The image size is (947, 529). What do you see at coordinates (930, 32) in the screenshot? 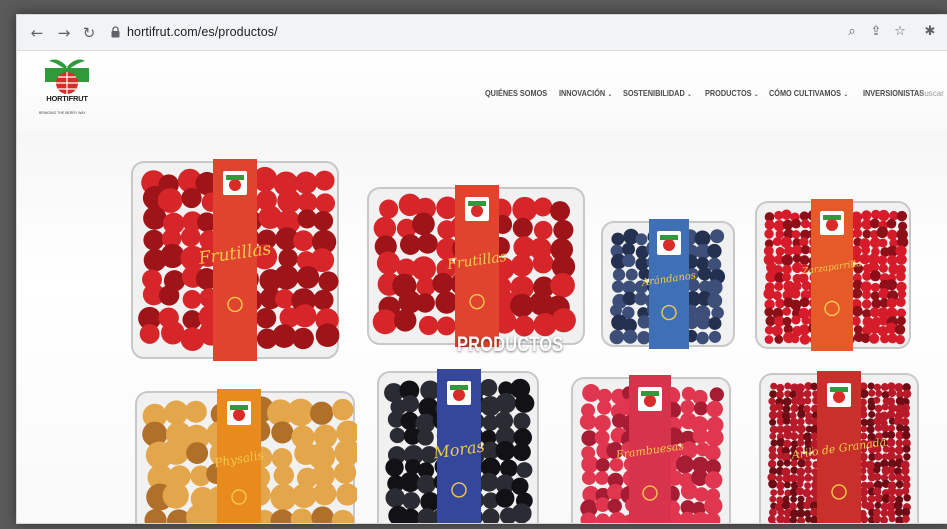
I see `extensions-icon: ✱` at bounding box center [930, 32].